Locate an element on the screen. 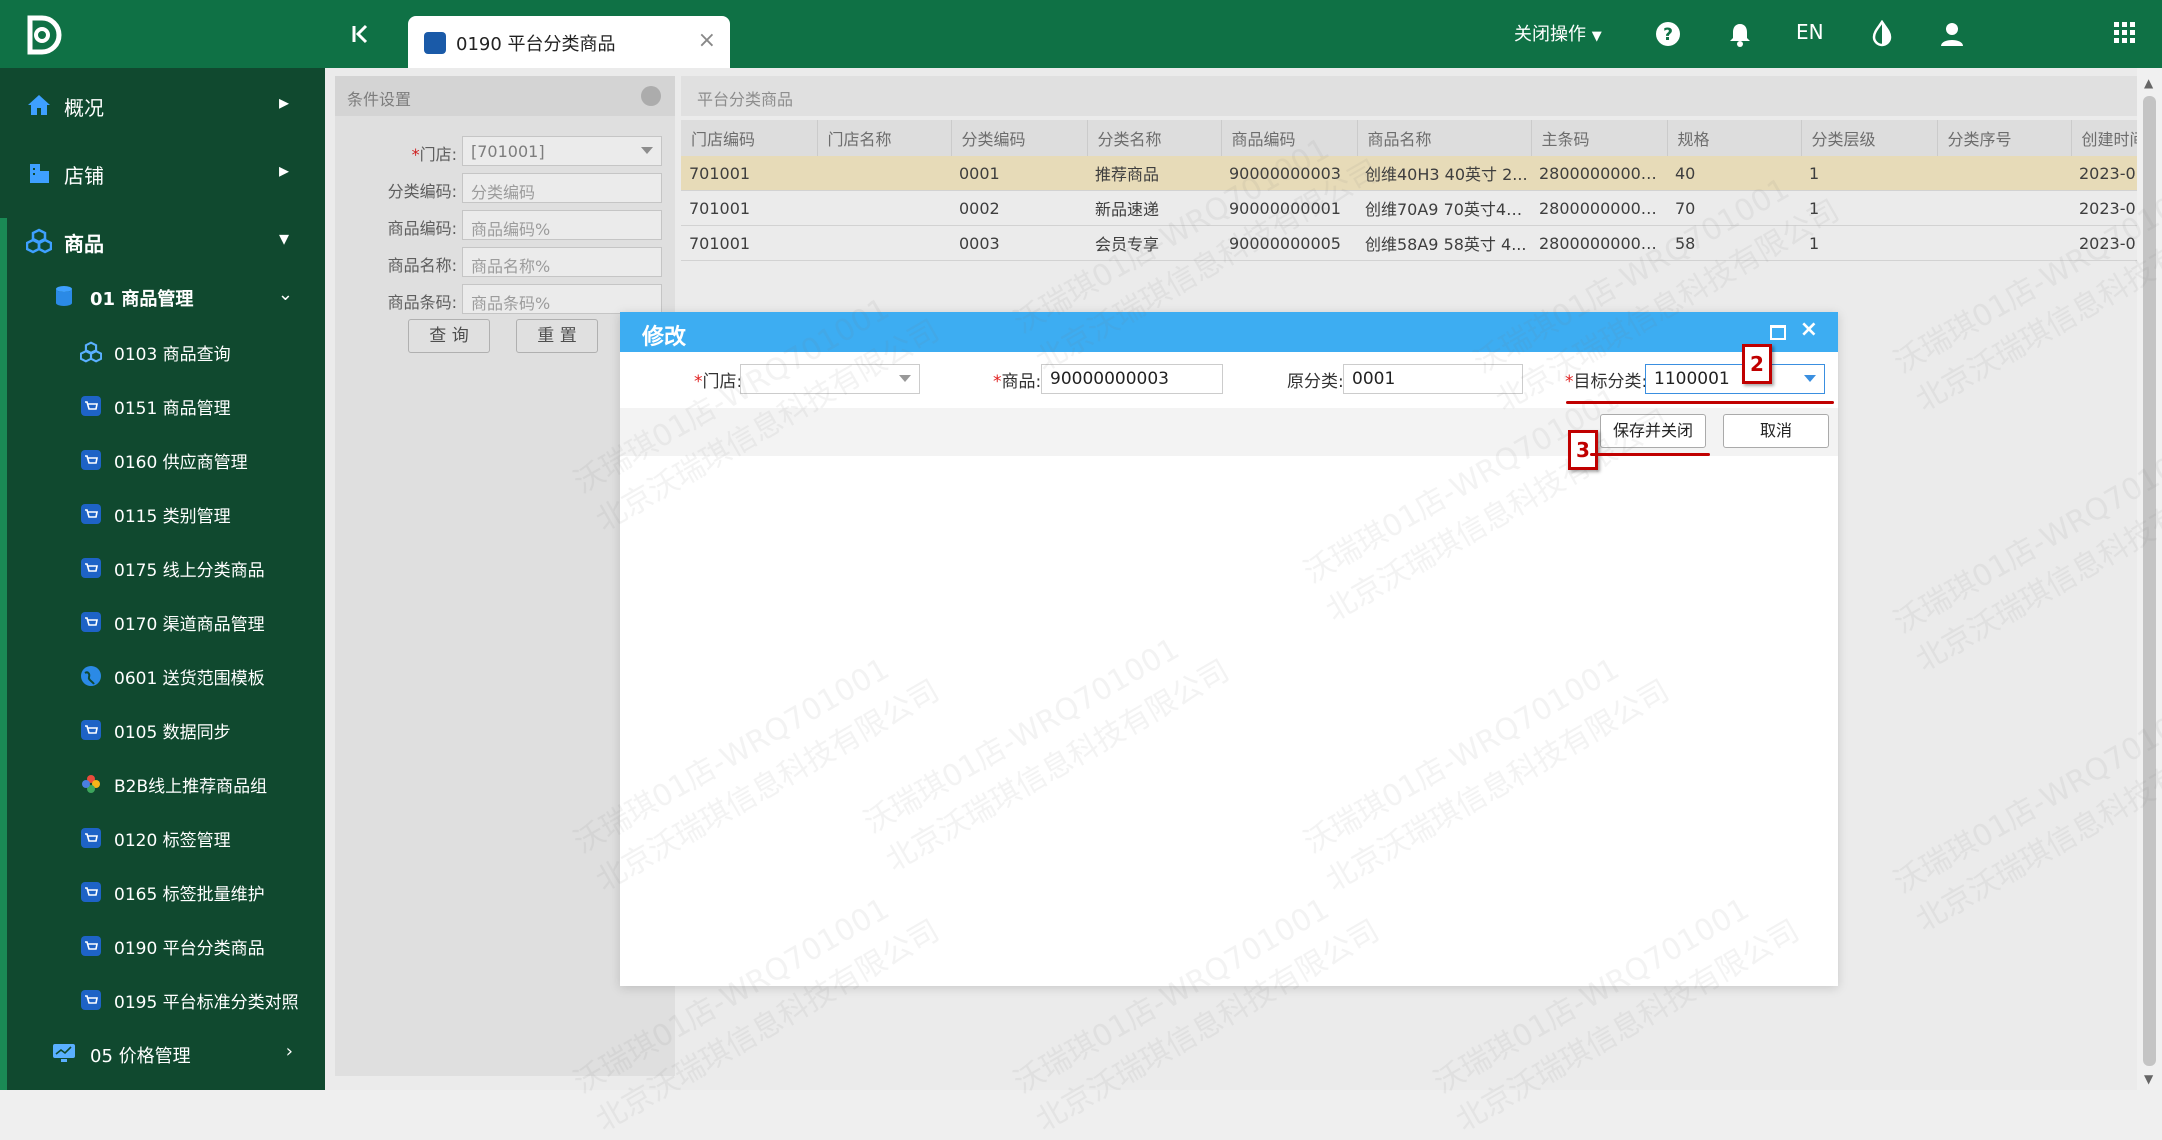  annotation-step-3: 3 is located at coordinates (1583, 450).